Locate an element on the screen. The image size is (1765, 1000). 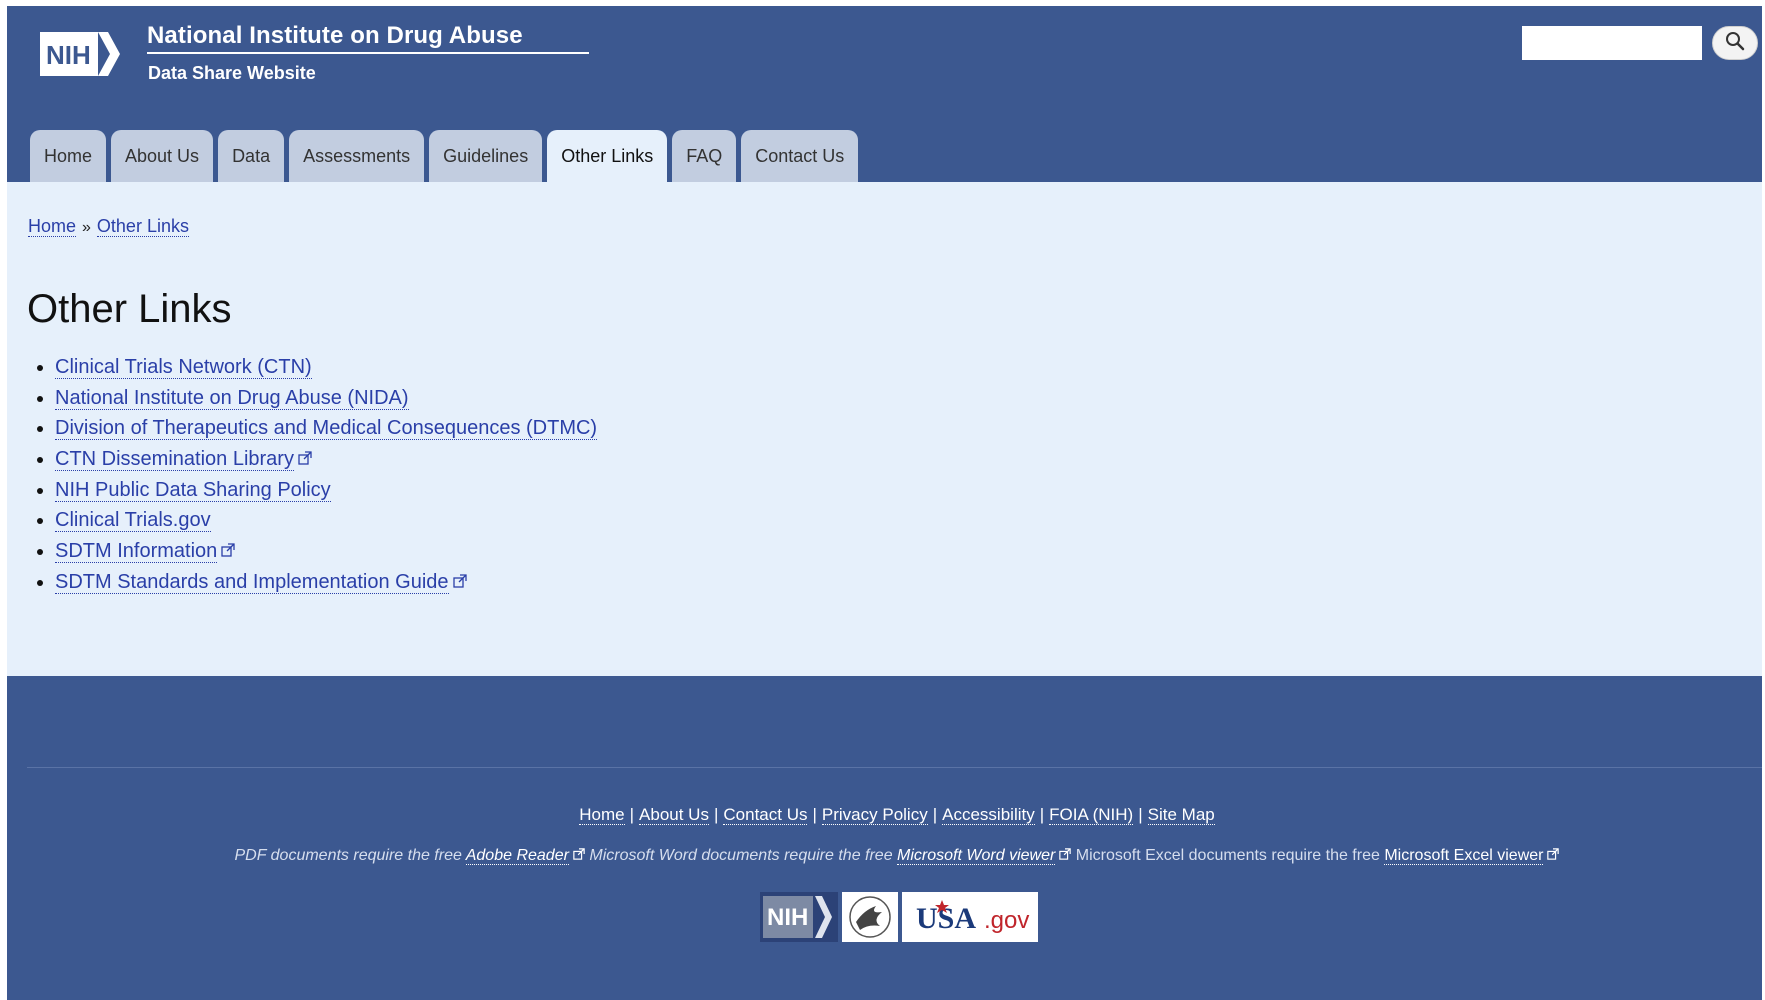
tab-home: Home is located at coordinates (68, 156).